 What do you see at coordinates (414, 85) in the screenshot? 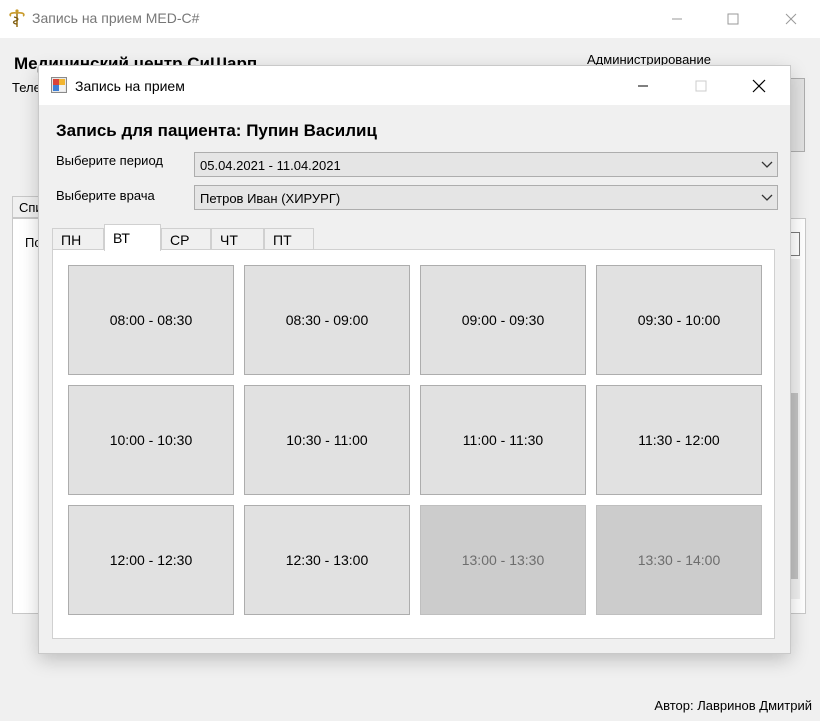
I see `dialog-titlebar: Запись на прием` at bounding box center [414, 85].